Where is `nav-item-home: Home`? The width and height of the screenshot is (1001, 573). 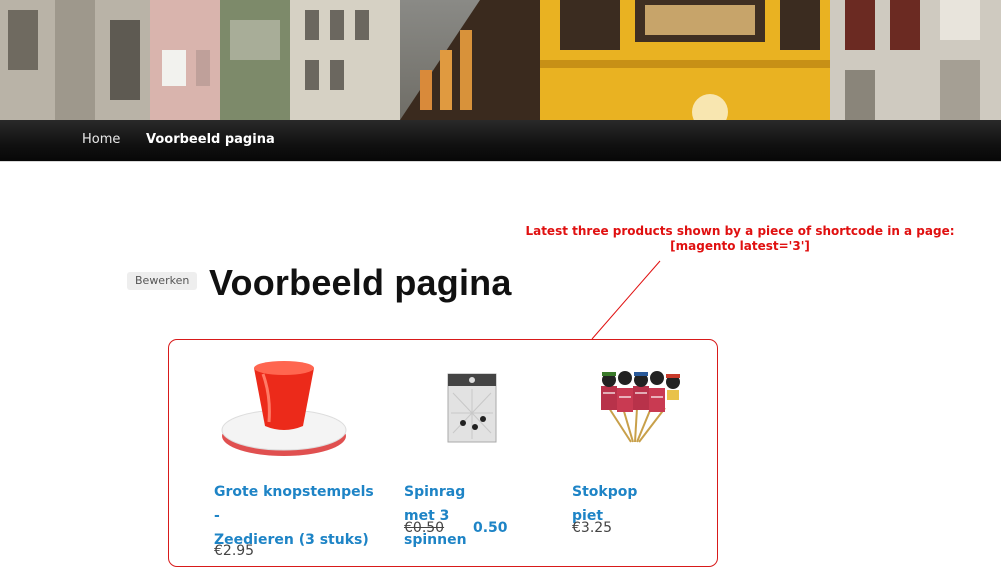
nav-item-home: Home is located at coordinates (101, 139).